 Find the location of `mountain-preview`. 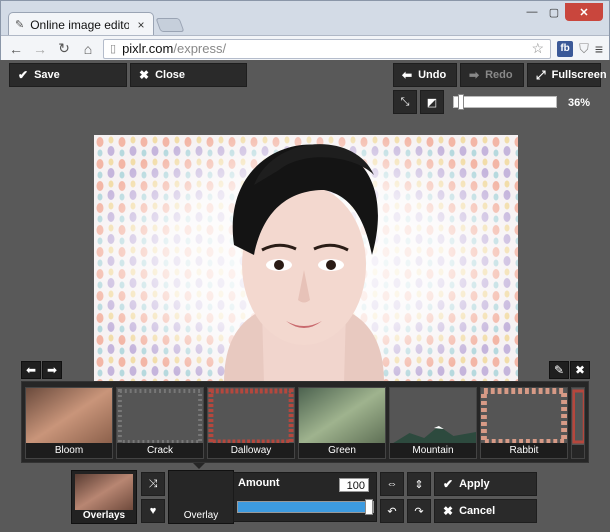

mountain-preview is located at coordinates (433, 416).